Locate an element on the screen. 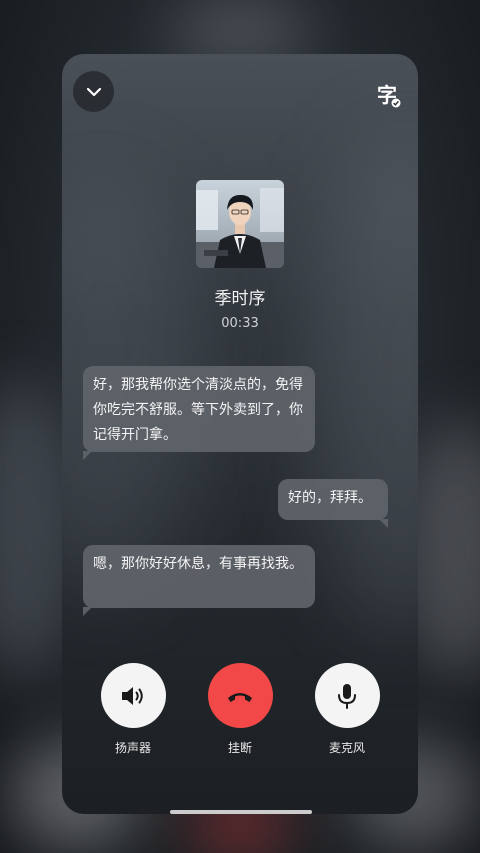  message-bubble: 好，那我帮你选个清淡点的，免得你吃完不舒服。等下外卖到了，你记得开门拿。 is located at coordinates (199, 413).